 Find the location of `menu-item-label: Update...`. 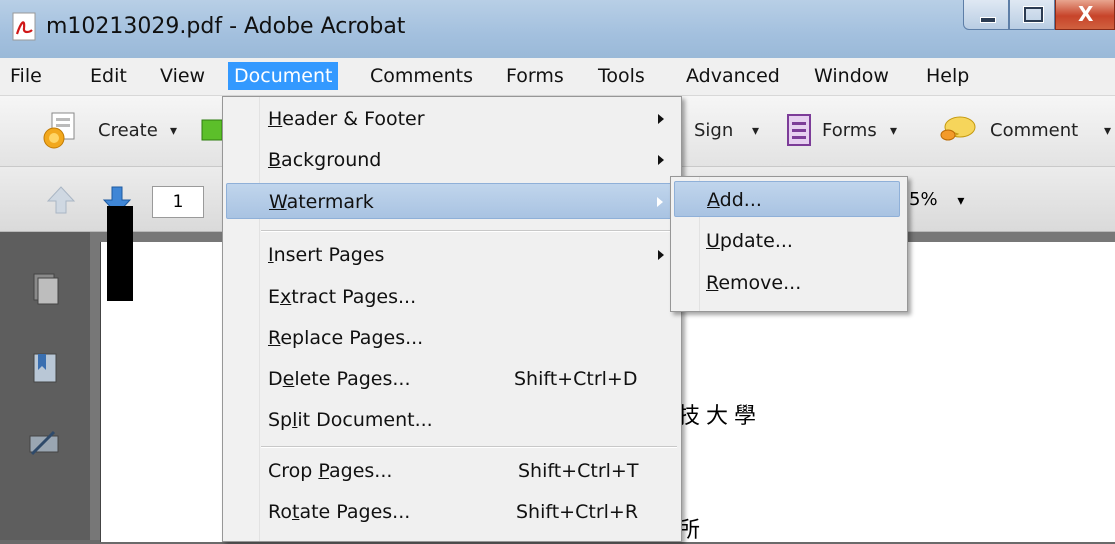

menu-item-label: Update... is located at coordinates (749, 241).